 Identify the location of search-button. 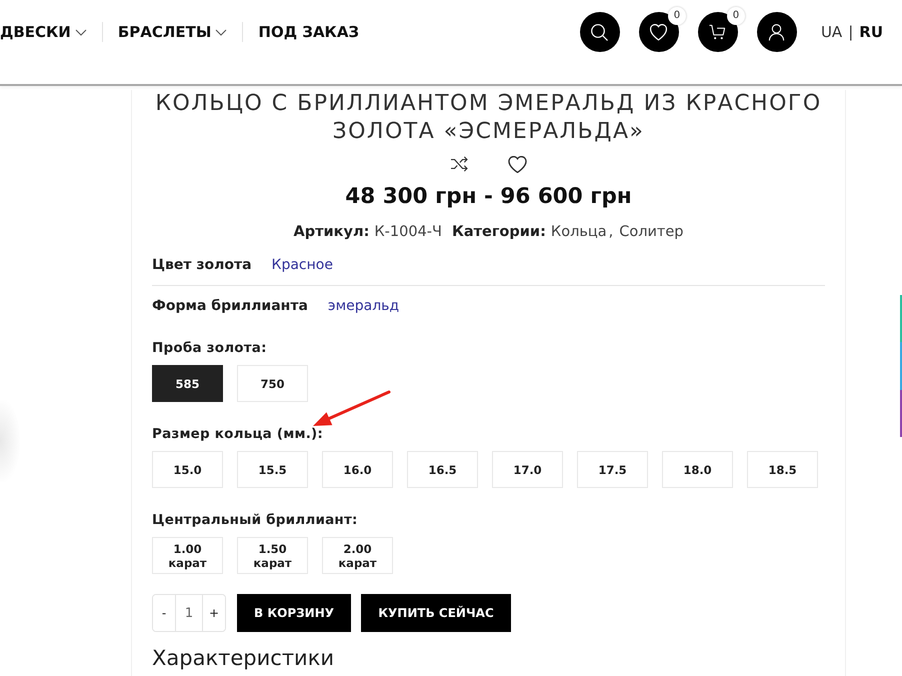
(600, 32).